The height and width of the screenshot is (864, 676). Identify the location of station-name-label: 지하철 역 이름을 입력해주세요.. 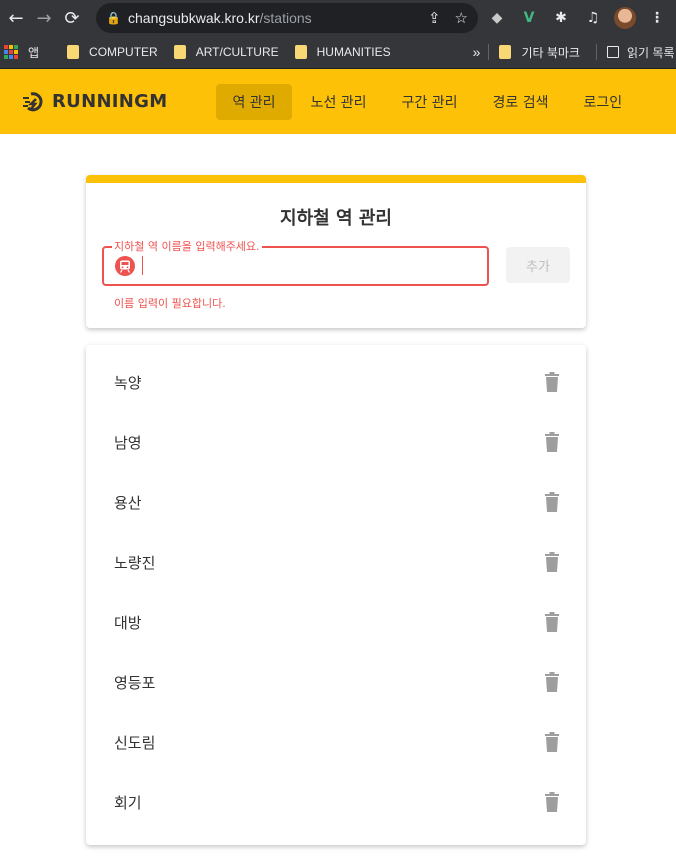
(187, 246).